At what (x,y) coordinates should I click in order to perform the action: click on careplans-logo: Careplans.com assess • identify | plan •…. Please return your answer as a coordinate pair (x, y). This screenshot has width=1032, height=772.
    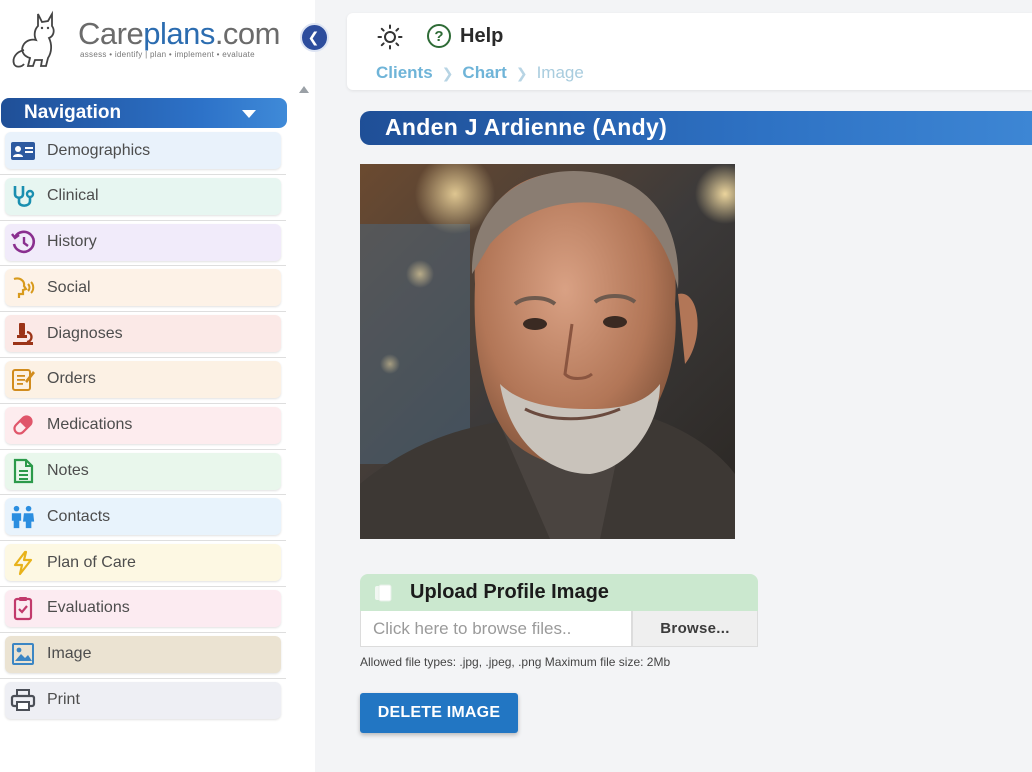
    Looking at the image, I should click on (153, 41).